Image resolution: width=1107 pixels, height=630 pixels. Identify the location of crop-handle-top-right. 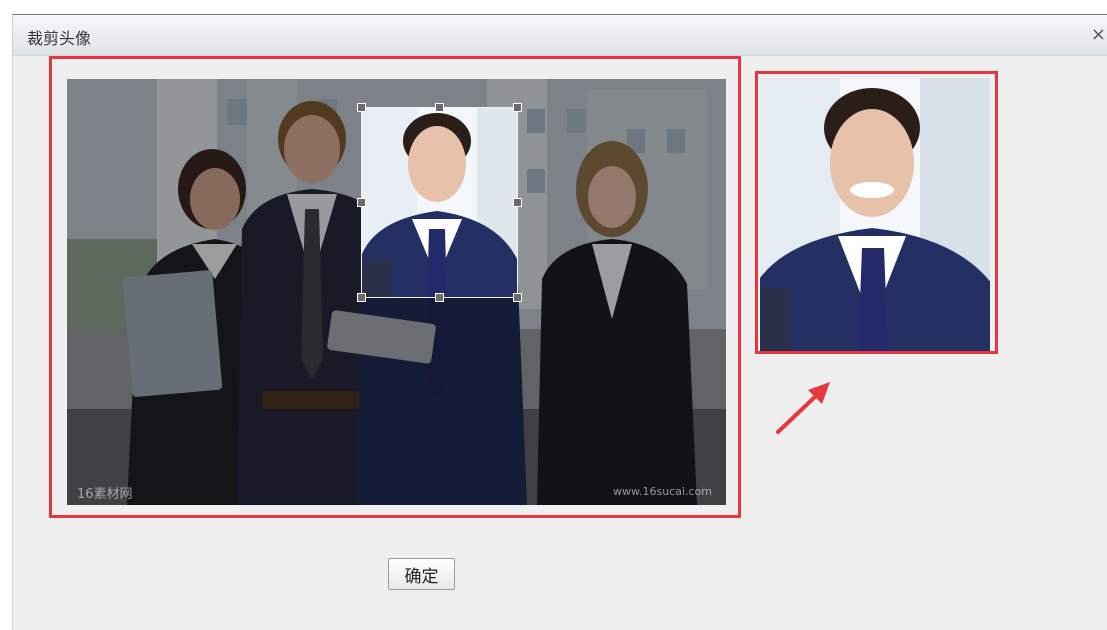
(517, 107).